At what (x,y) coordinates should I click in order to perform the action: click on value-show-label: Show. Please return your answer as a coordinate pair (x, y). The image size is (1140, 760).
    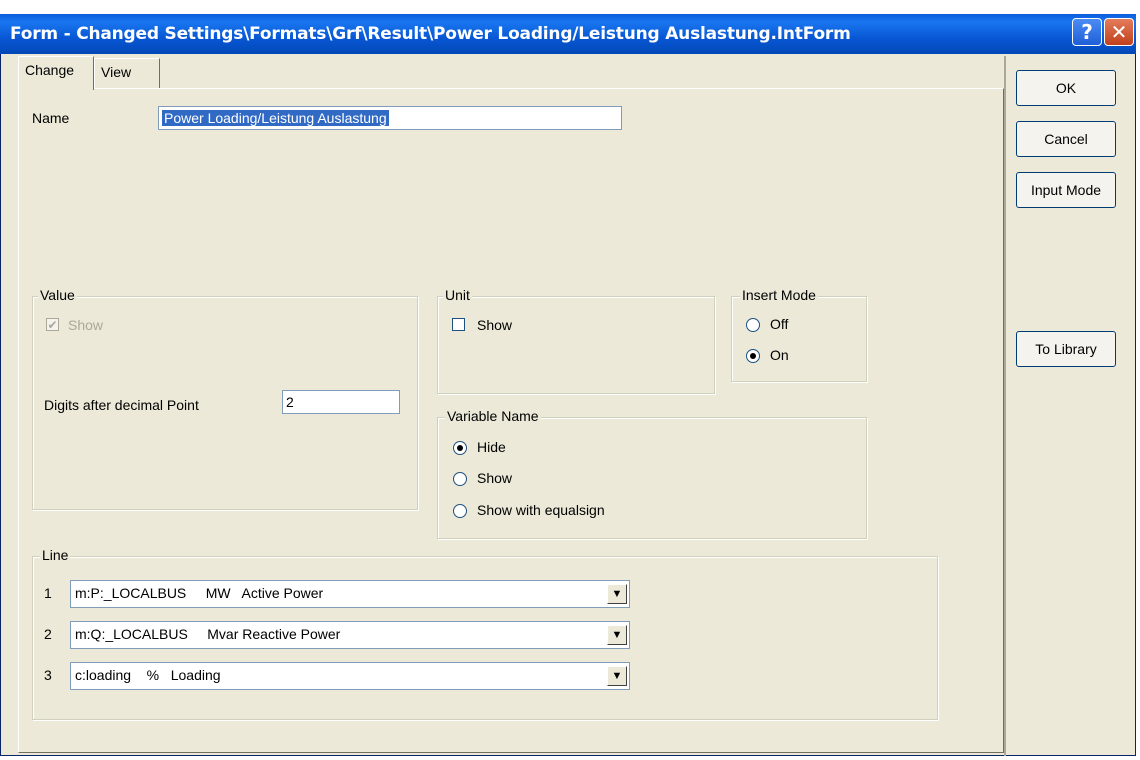
    Looking at the image, I should click on (86, 325).